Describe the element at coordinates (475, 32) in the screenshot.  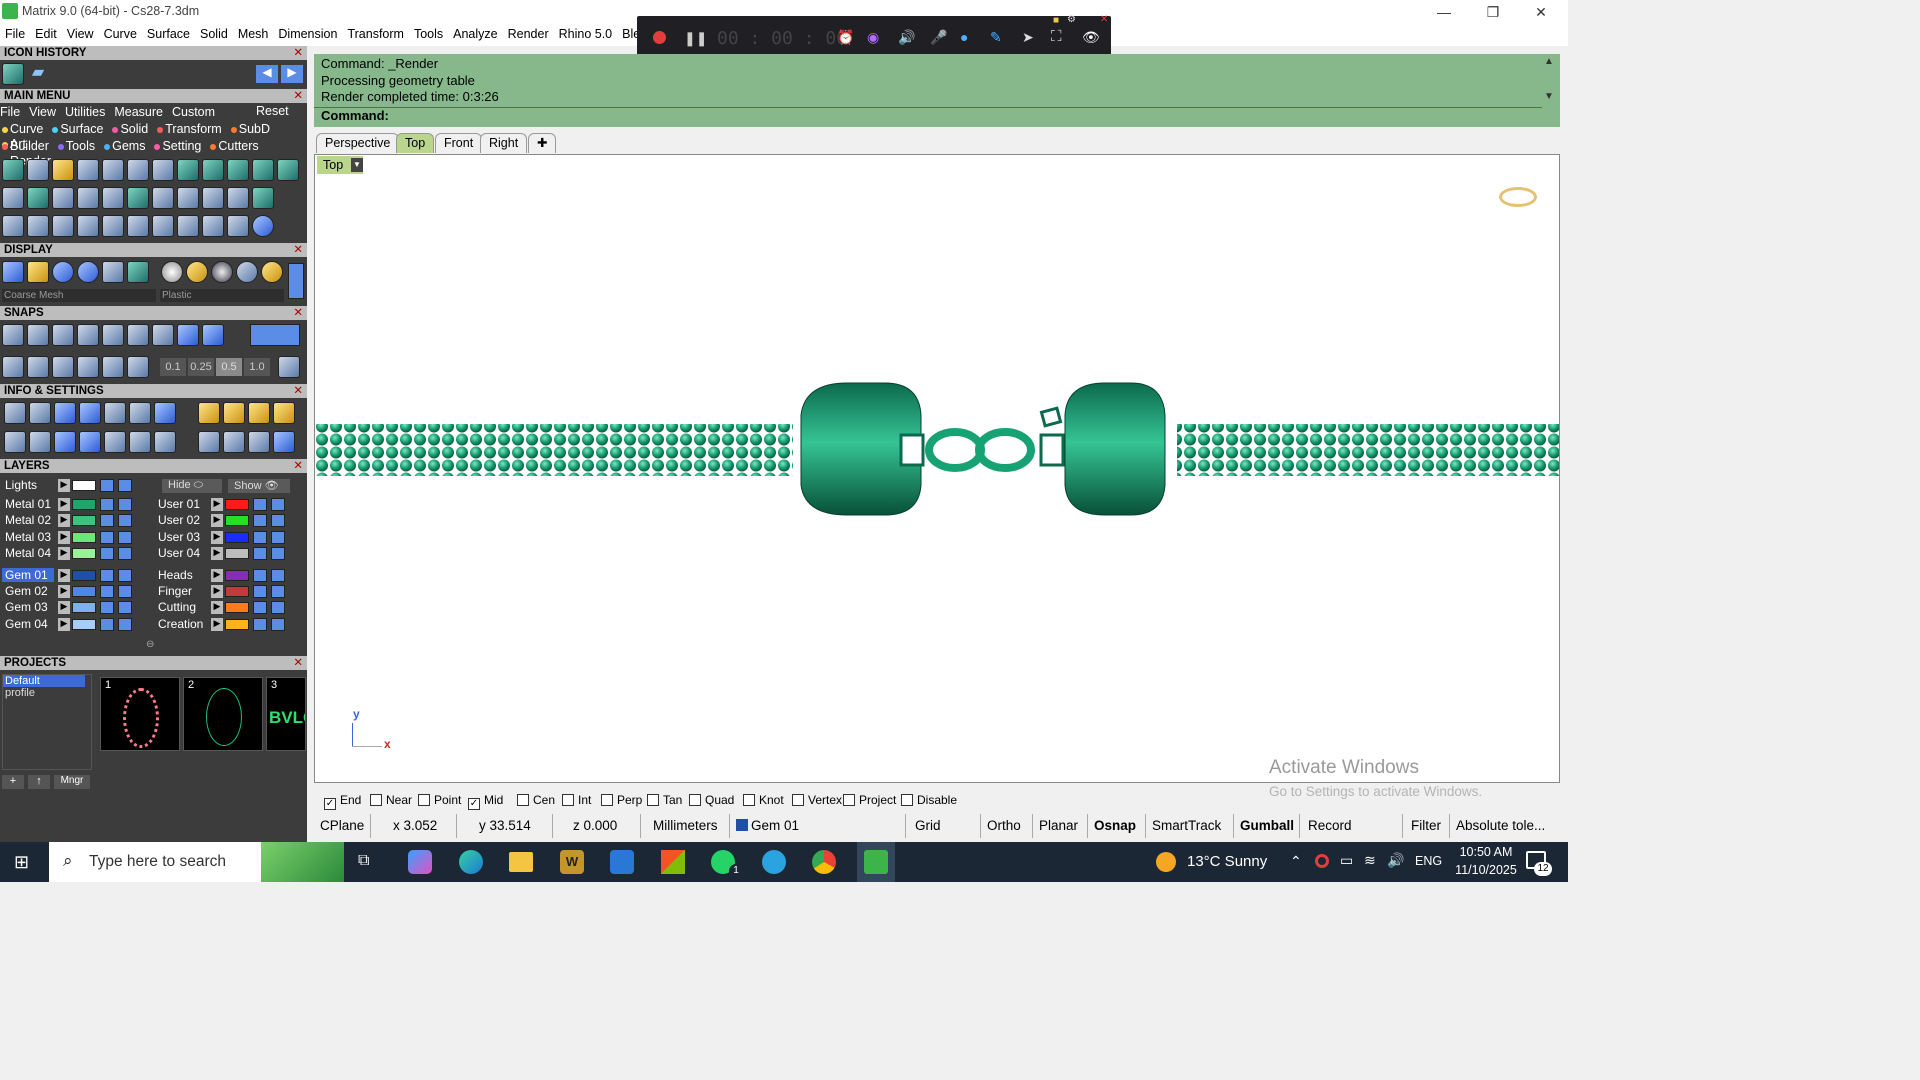
I see `menu-analyze: Analyze` at that location.